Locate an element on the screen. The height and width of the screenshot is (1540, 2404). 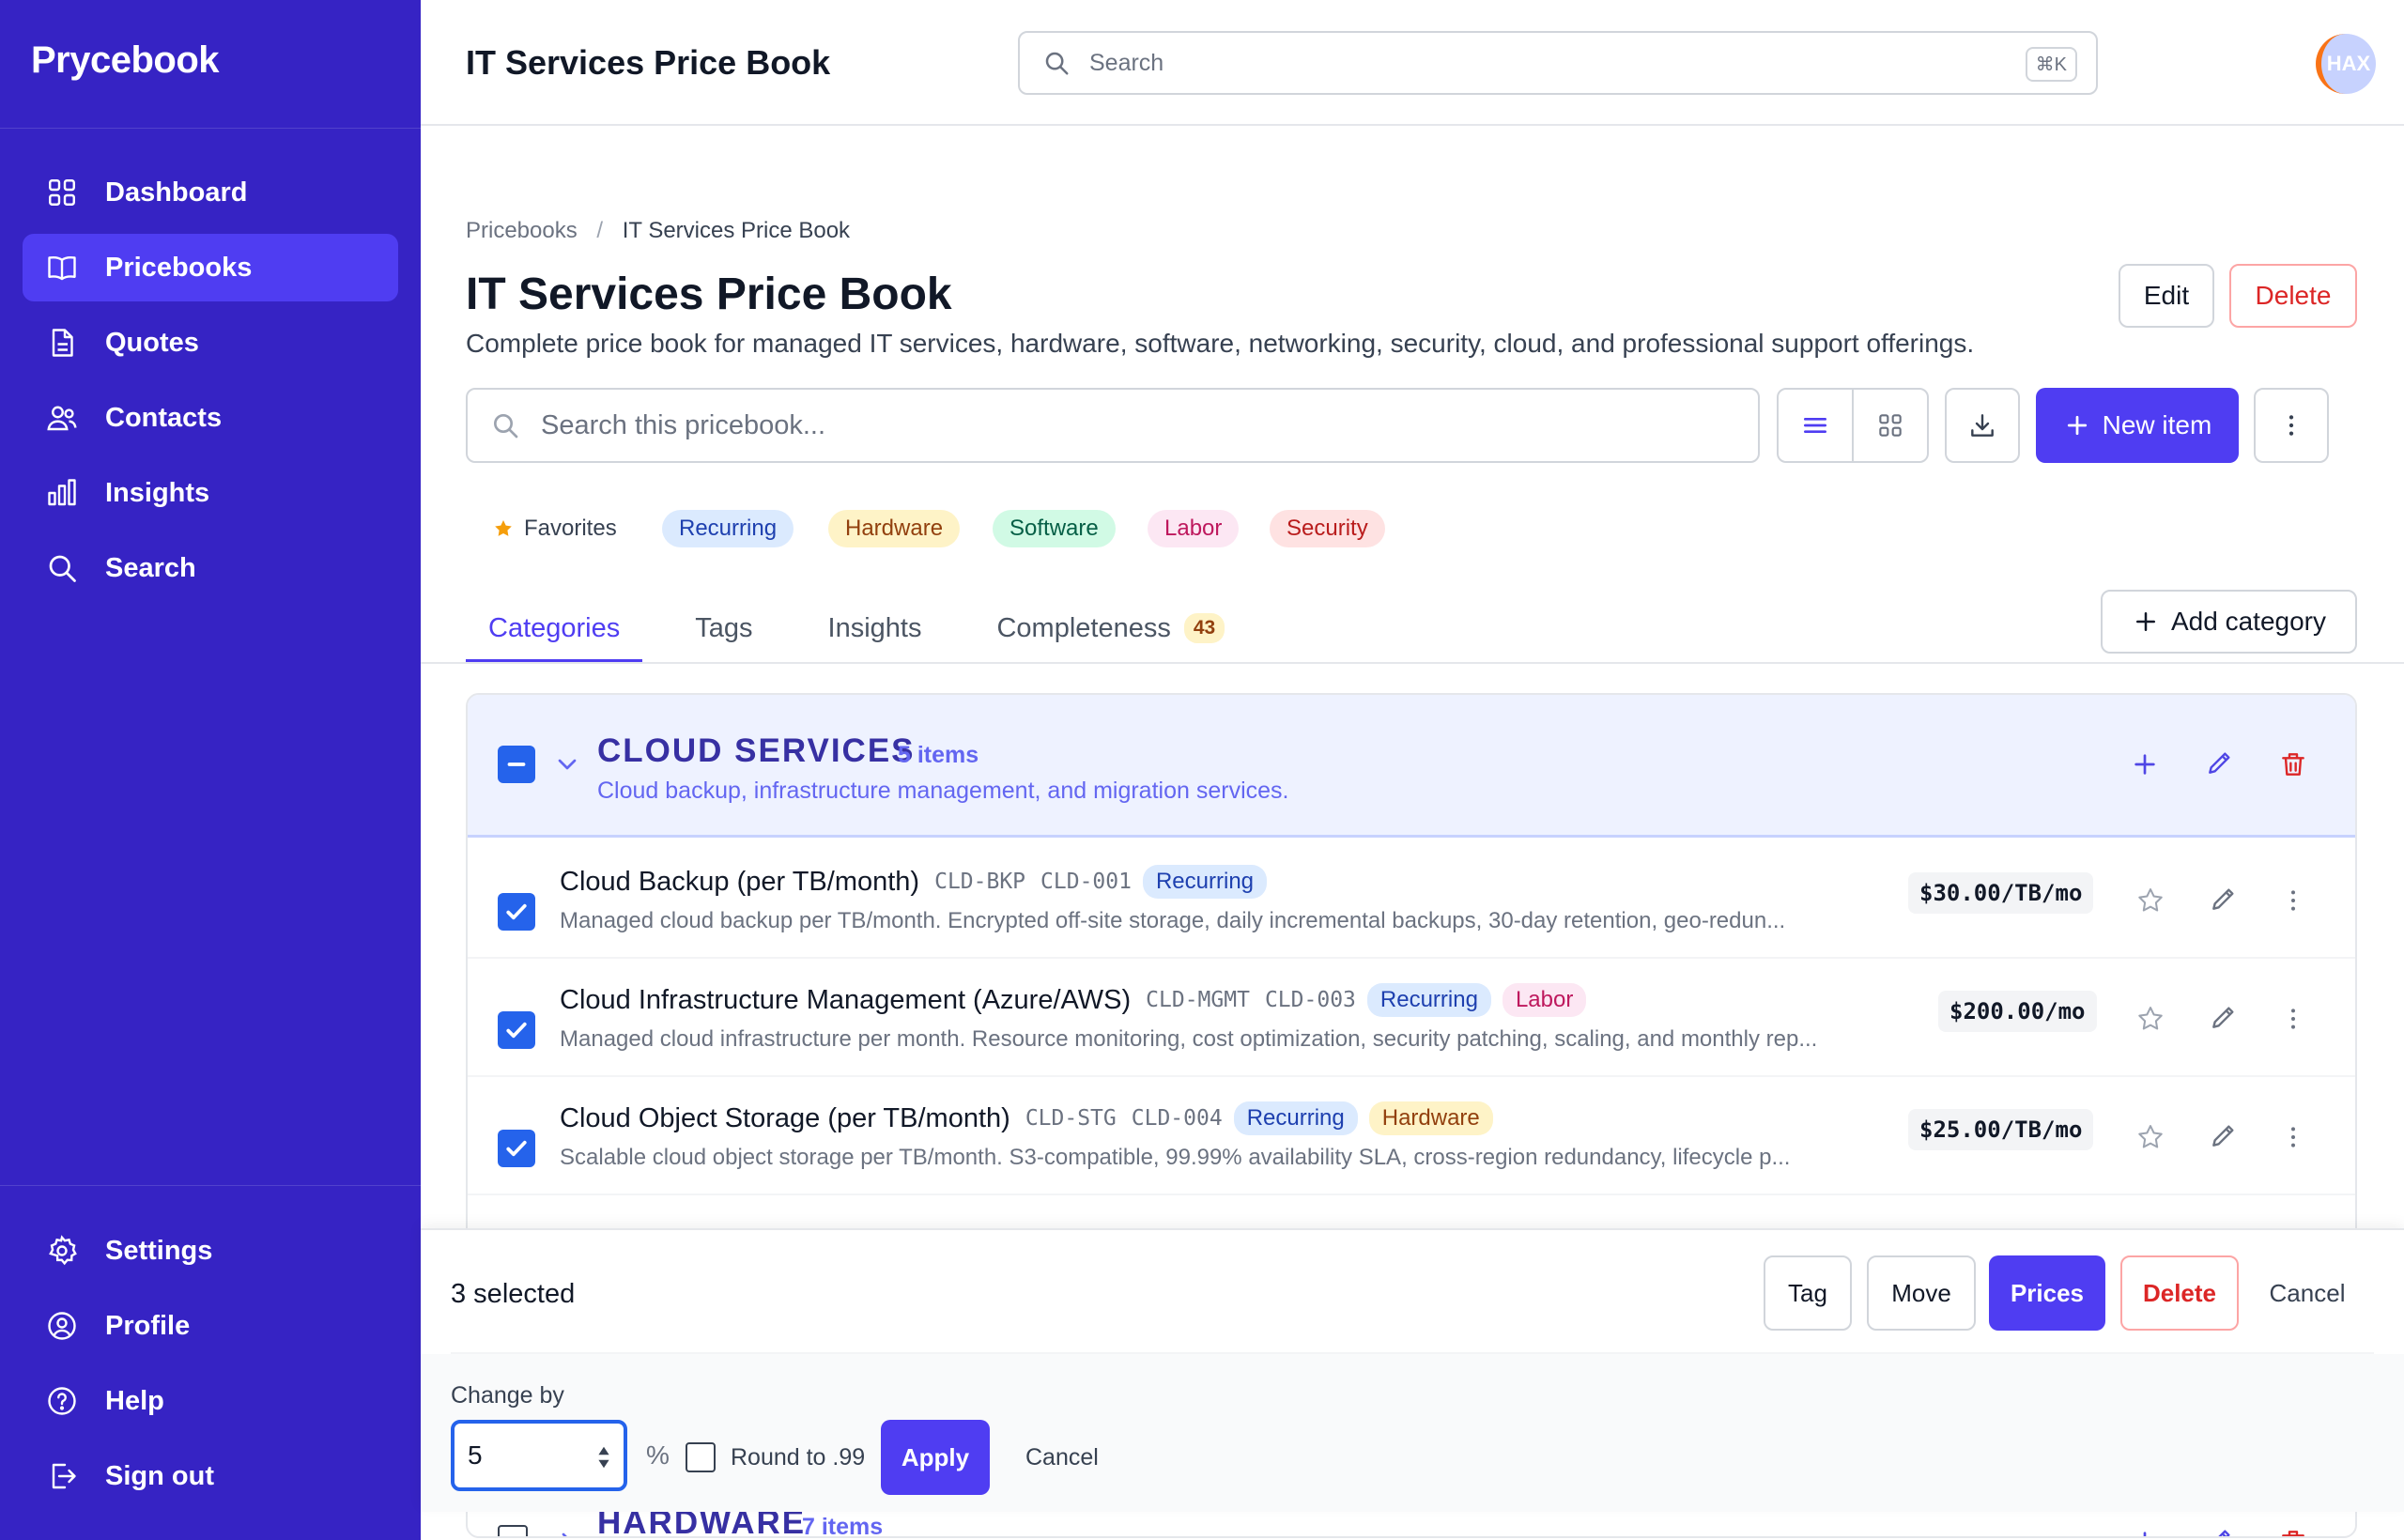
item-name: Cloud Object Storage (per TB/month) is located at coordinates (785, 1118).